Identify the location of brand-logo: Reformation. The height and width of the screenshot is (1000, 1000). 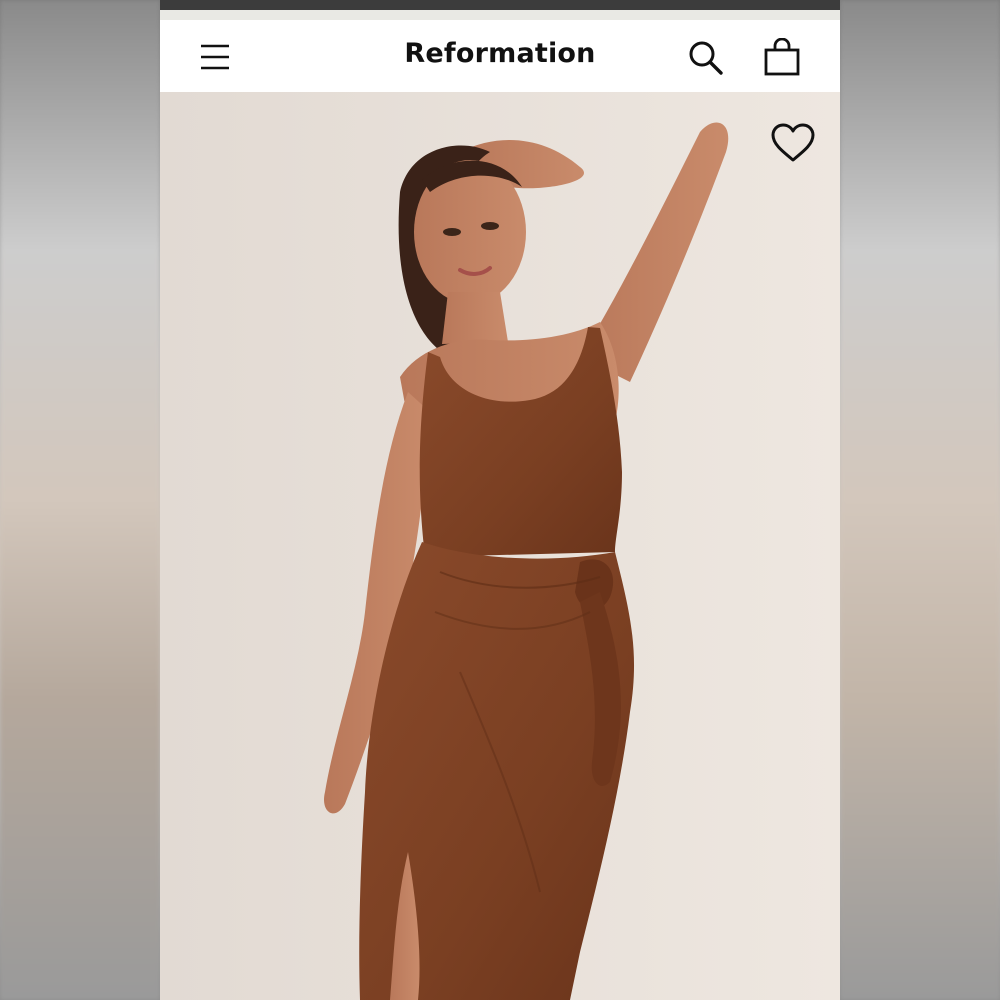
(500, 53).